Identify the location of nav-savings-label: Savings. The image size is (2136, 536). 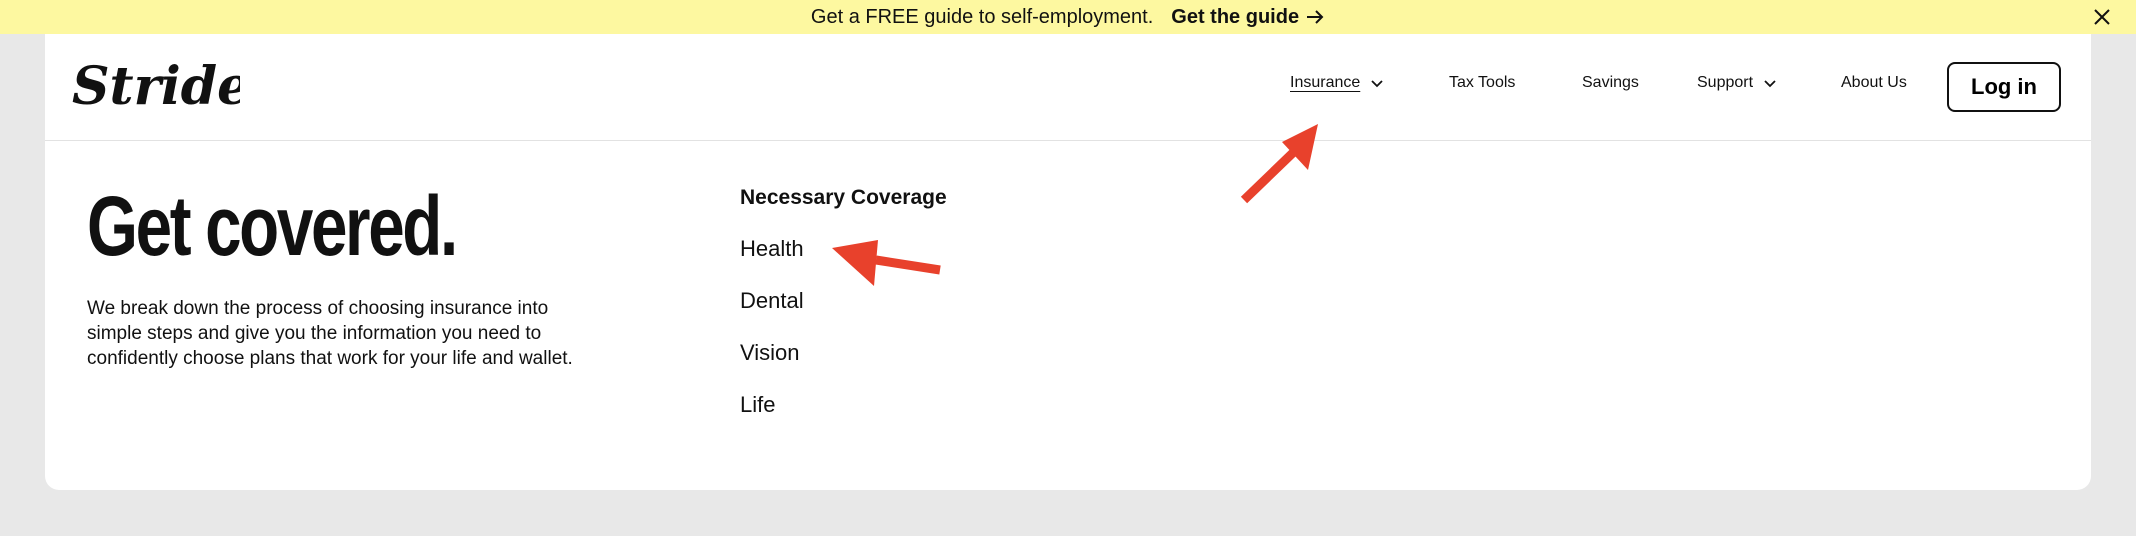
(1610, 82).